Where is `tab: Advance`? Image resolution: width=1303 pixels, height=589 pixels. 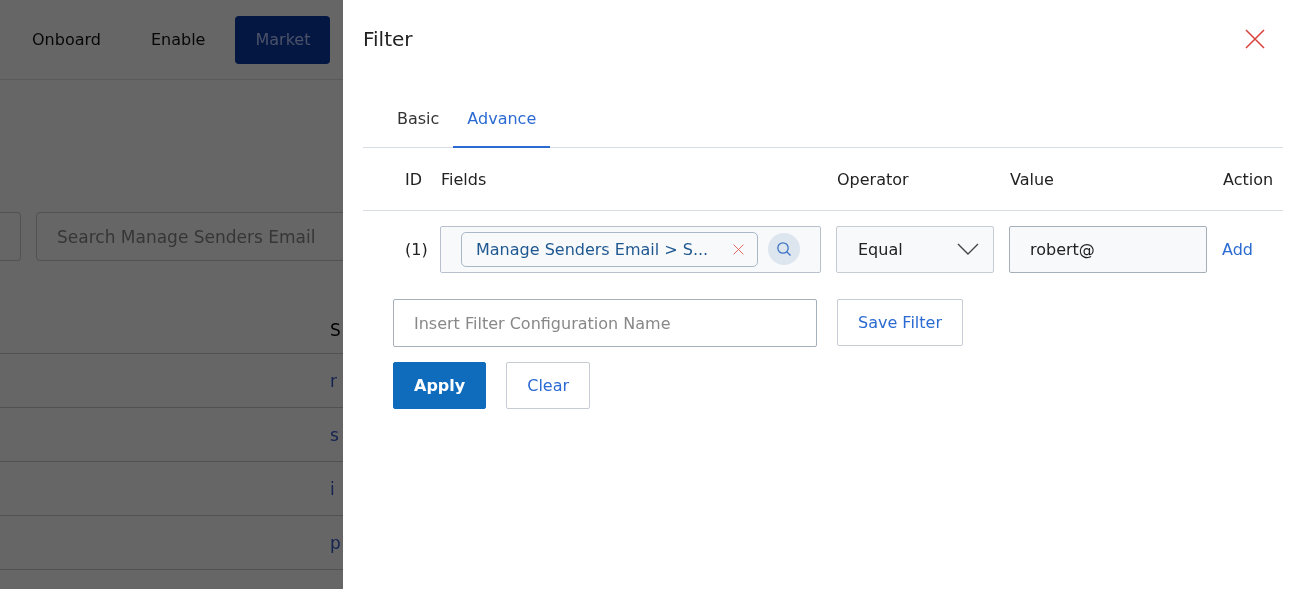
tab: Advance is located at coordinates (502, 119).